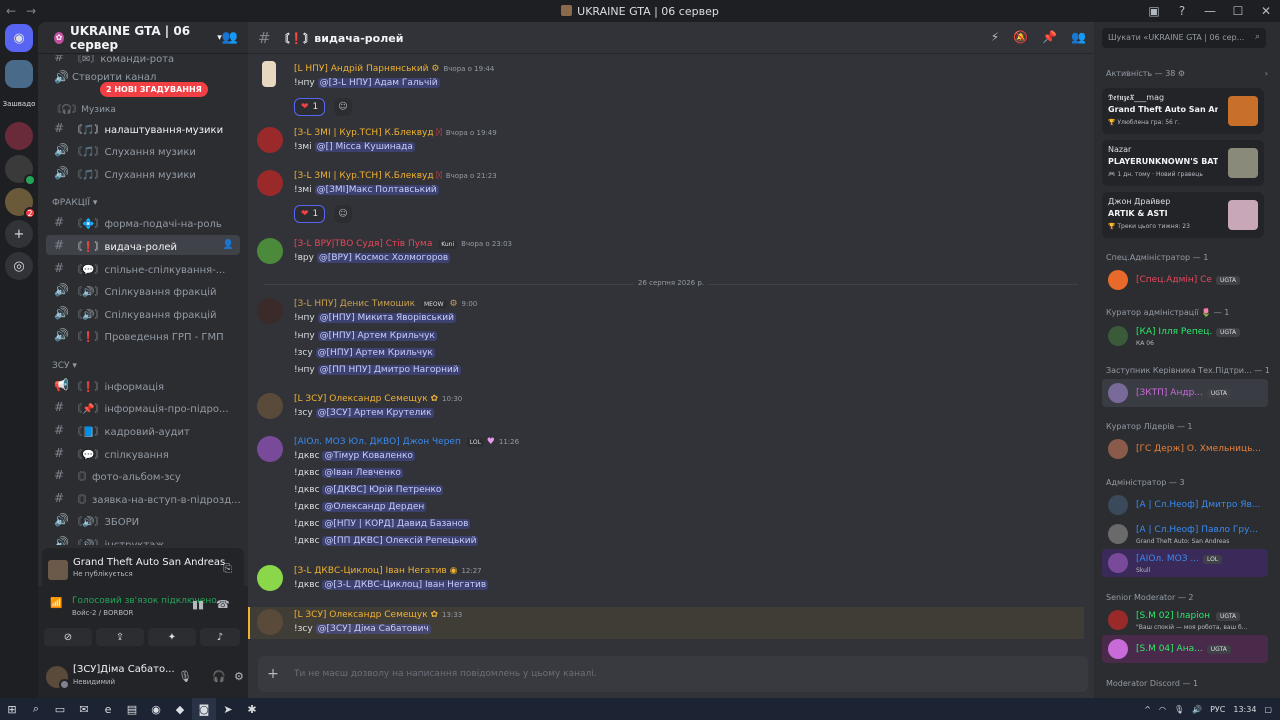 The width and height of the screenshot is (1280, 720). What do you see at coordinates (143, 222) in the screenshot?
I see `channel-item: # 〘💠〙форма-подачі-на-роль` at bounding box center [143, 222].